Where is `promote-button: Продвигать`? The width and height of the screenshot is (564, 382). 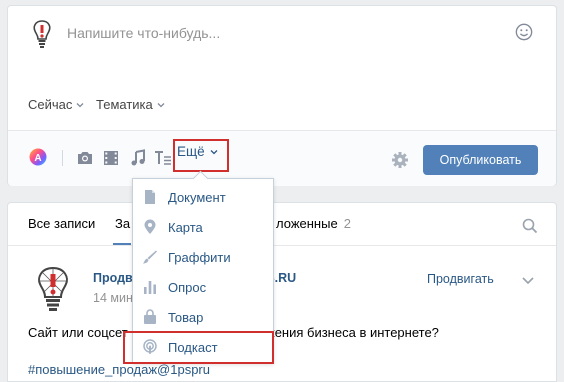
promote-button: Продвигать is located at coordinates (460, 279).